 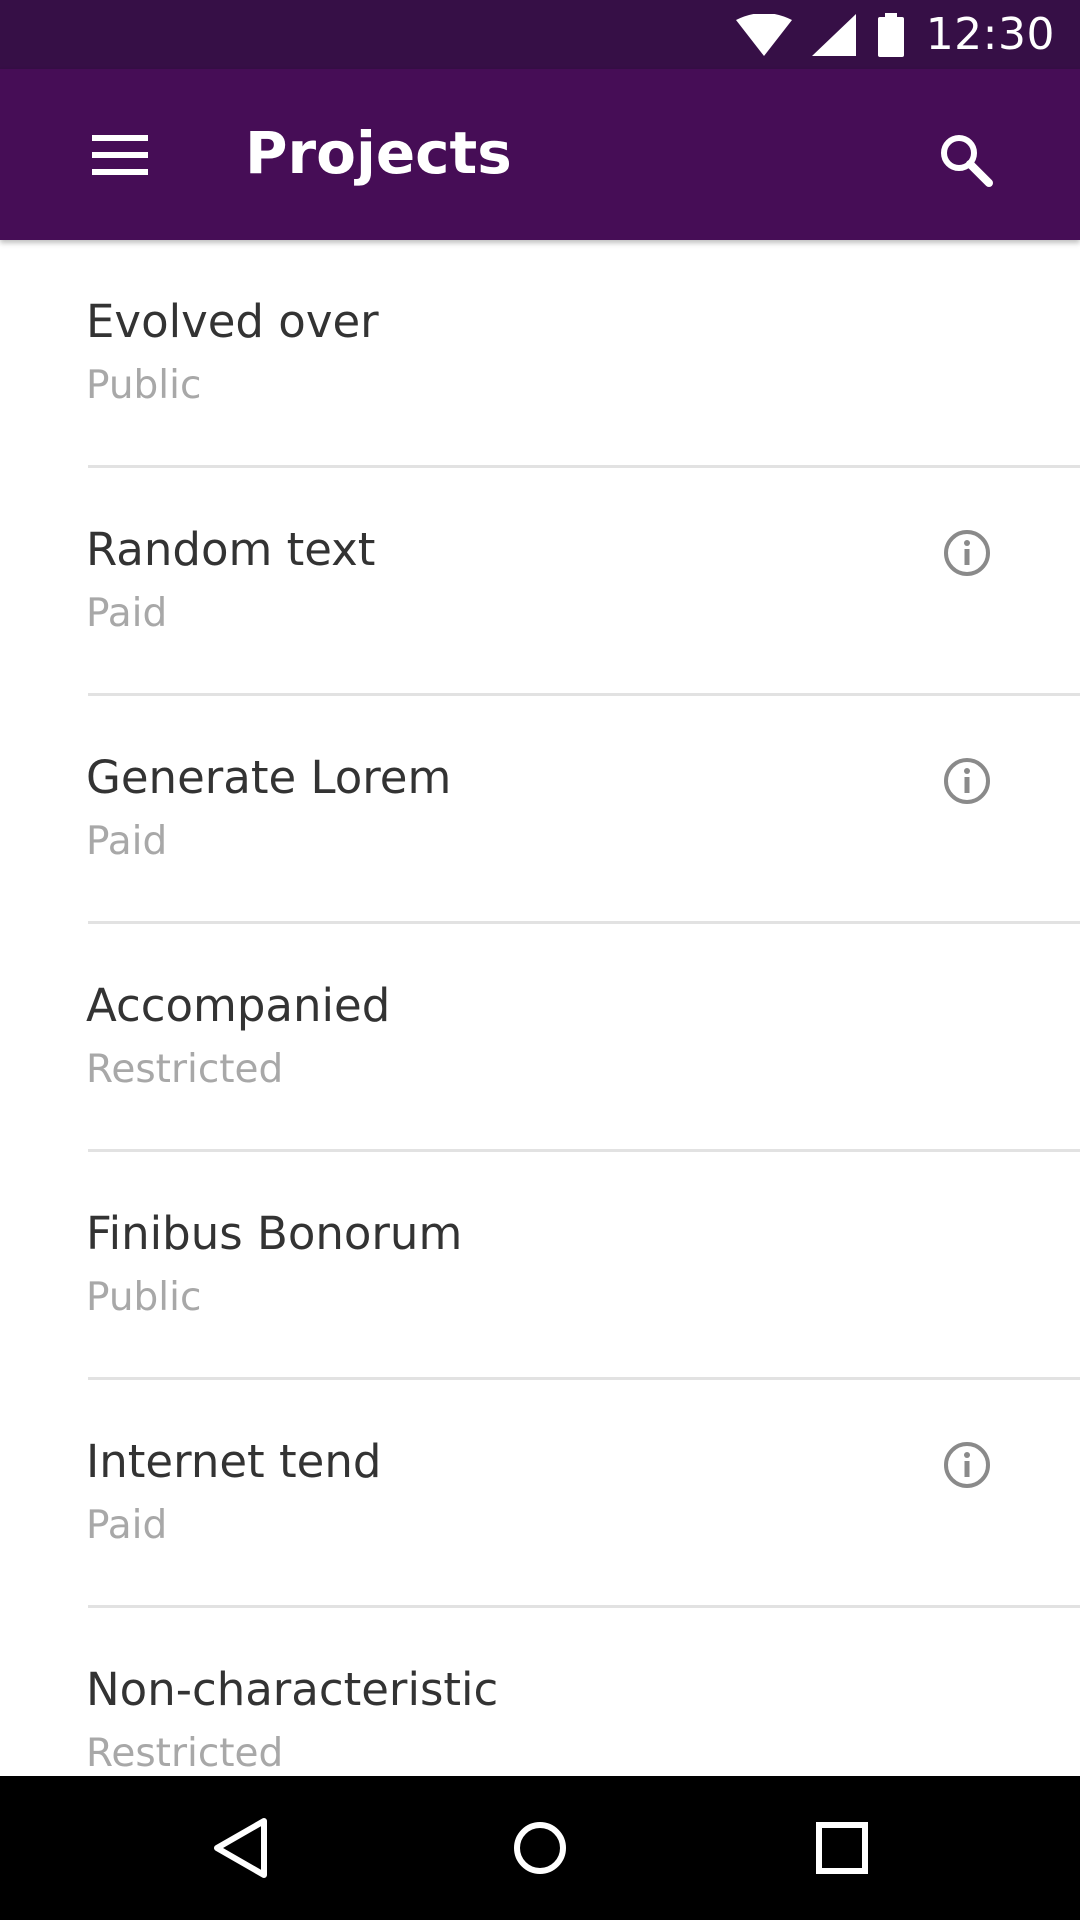 I want to click on recents-button, so click(x=842, y=1848).